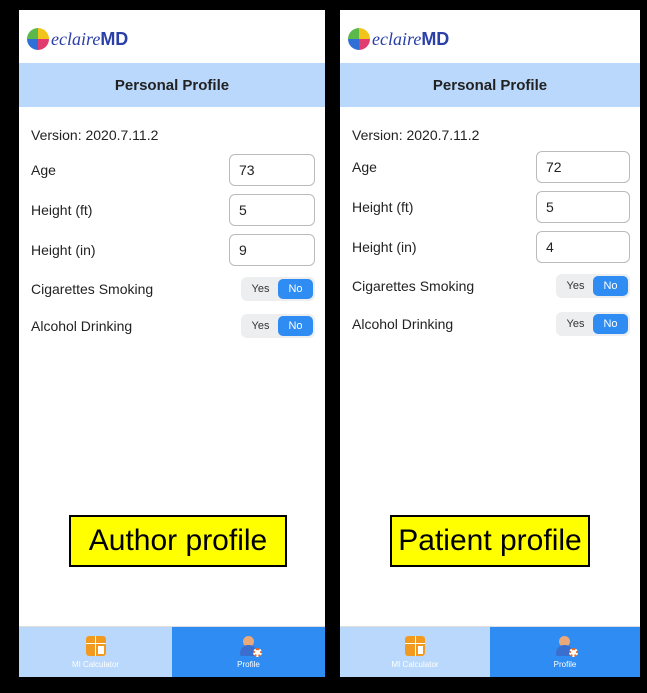  Describe the element at coordinates (173, 170) in the screenshot. I see `age-row: Age 73` at that location.